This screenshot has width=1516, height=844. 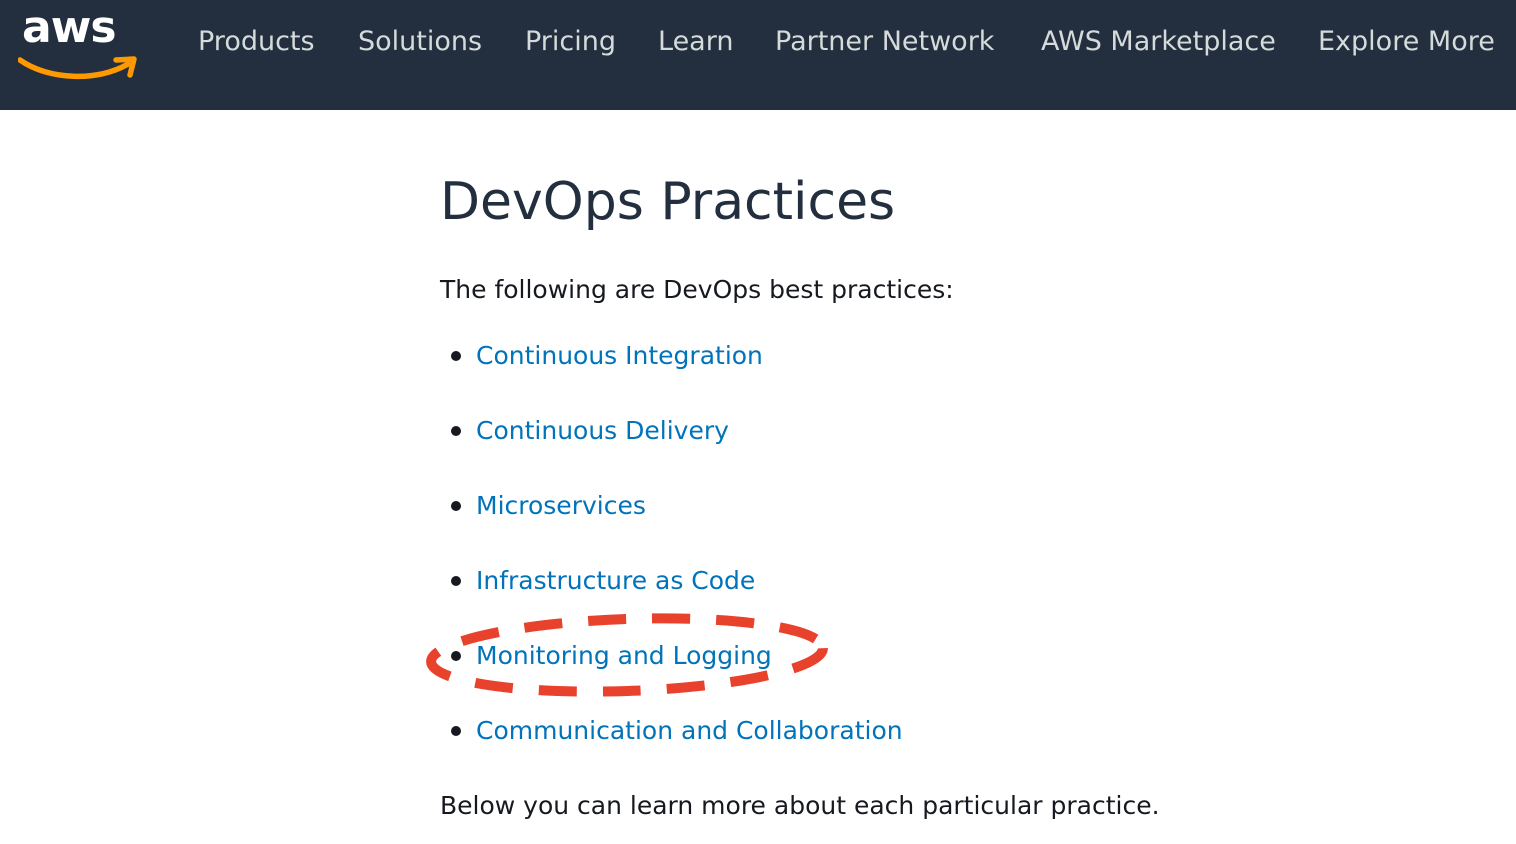 What do you see at coordinates (697, 289) in the screenshot?
I see `intro-text: The following are DevOps best practices:` at bounding box center [697, 289].